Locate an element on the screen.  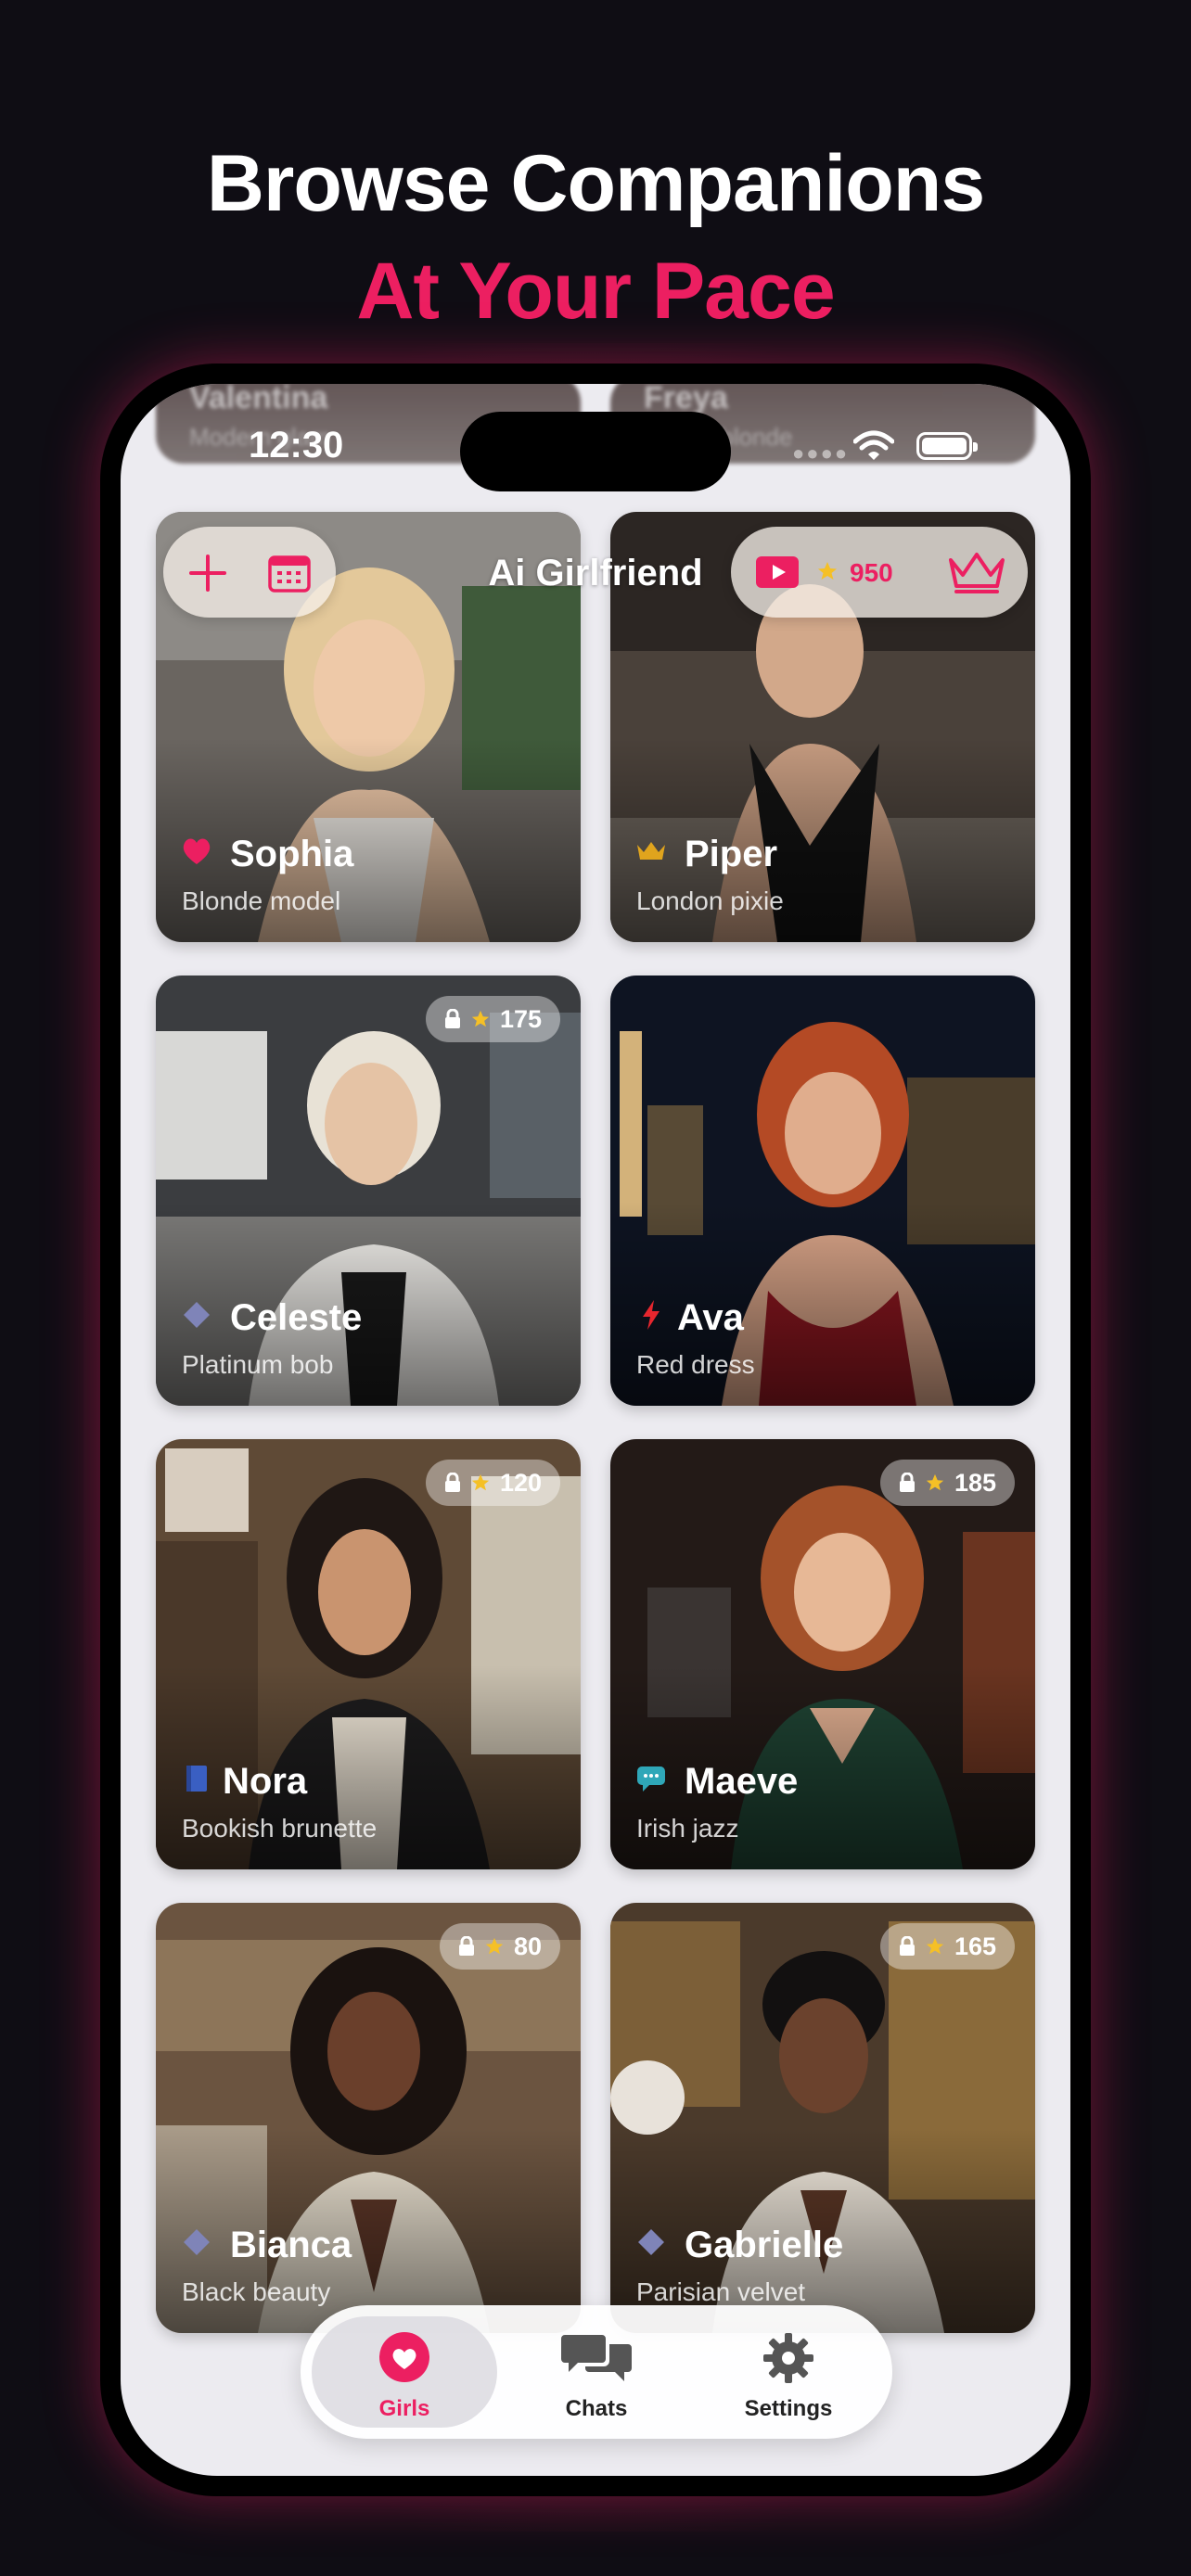
tab-girls: Girls is located at coordinates (404, 2372).